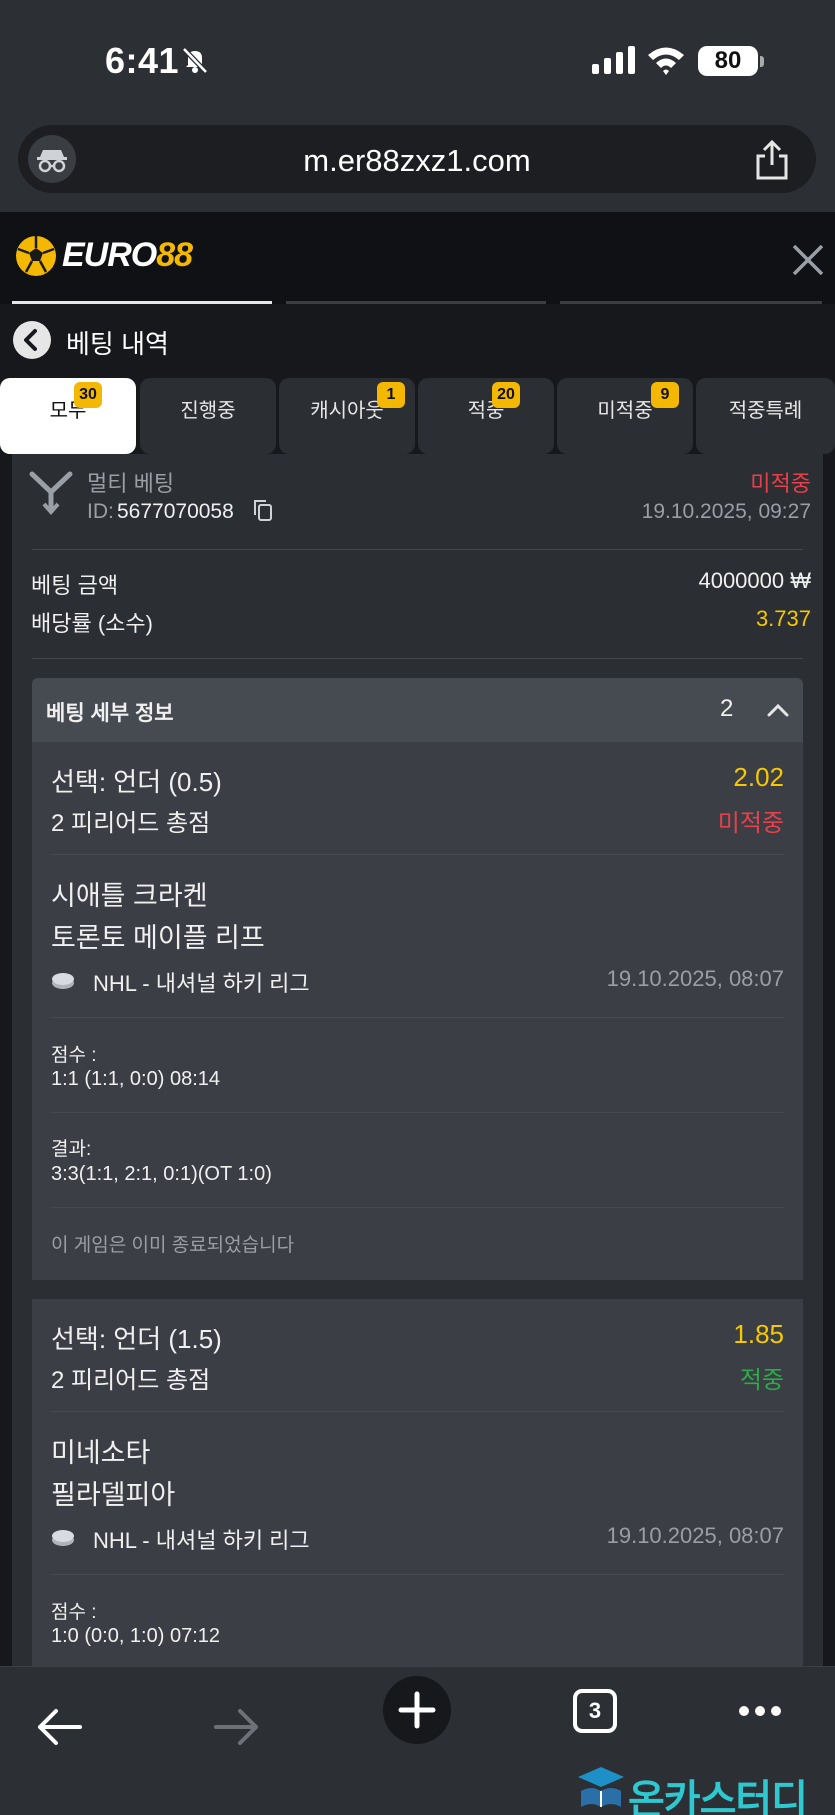 The width and height of the screenshot is (835, 1815). Describe the element at coordinates (613, 60) in the screenshot. I see `cell-signal-icon` at that location.